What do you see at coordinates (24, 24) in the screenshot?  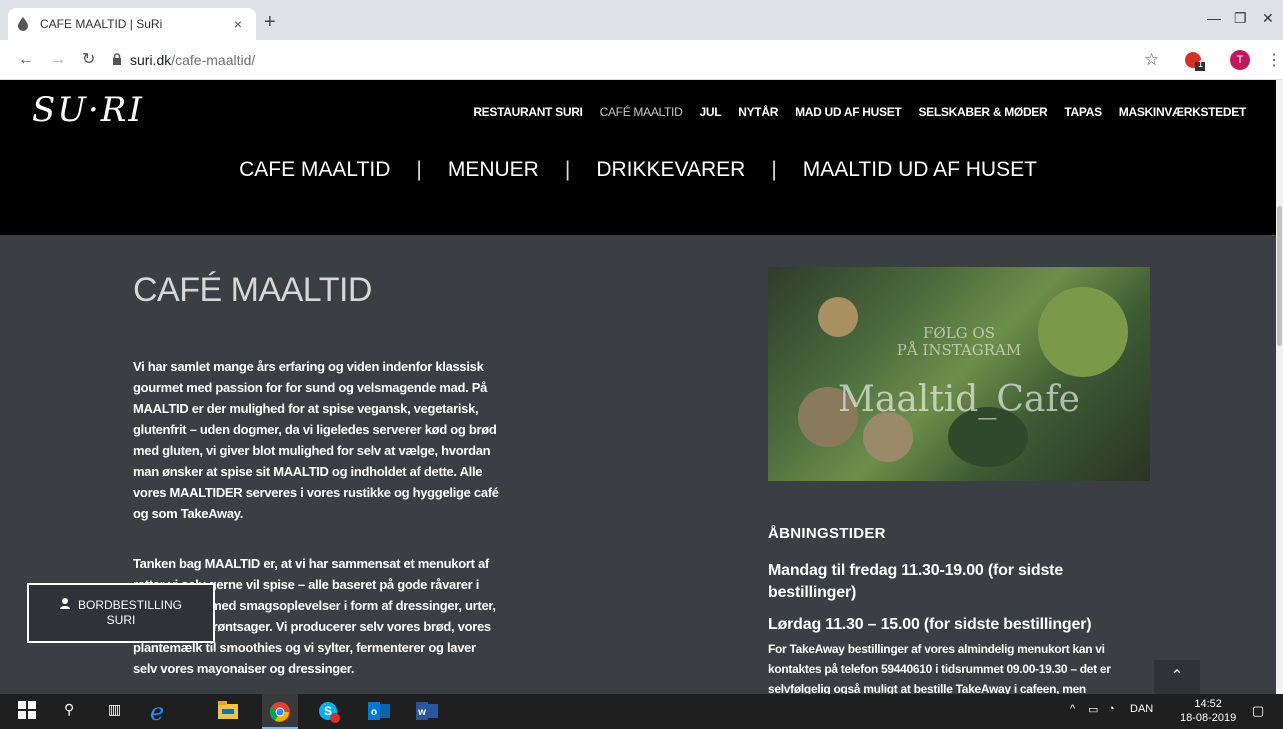 I see `drop-favicon-icon` at bounding box center [24, 24].